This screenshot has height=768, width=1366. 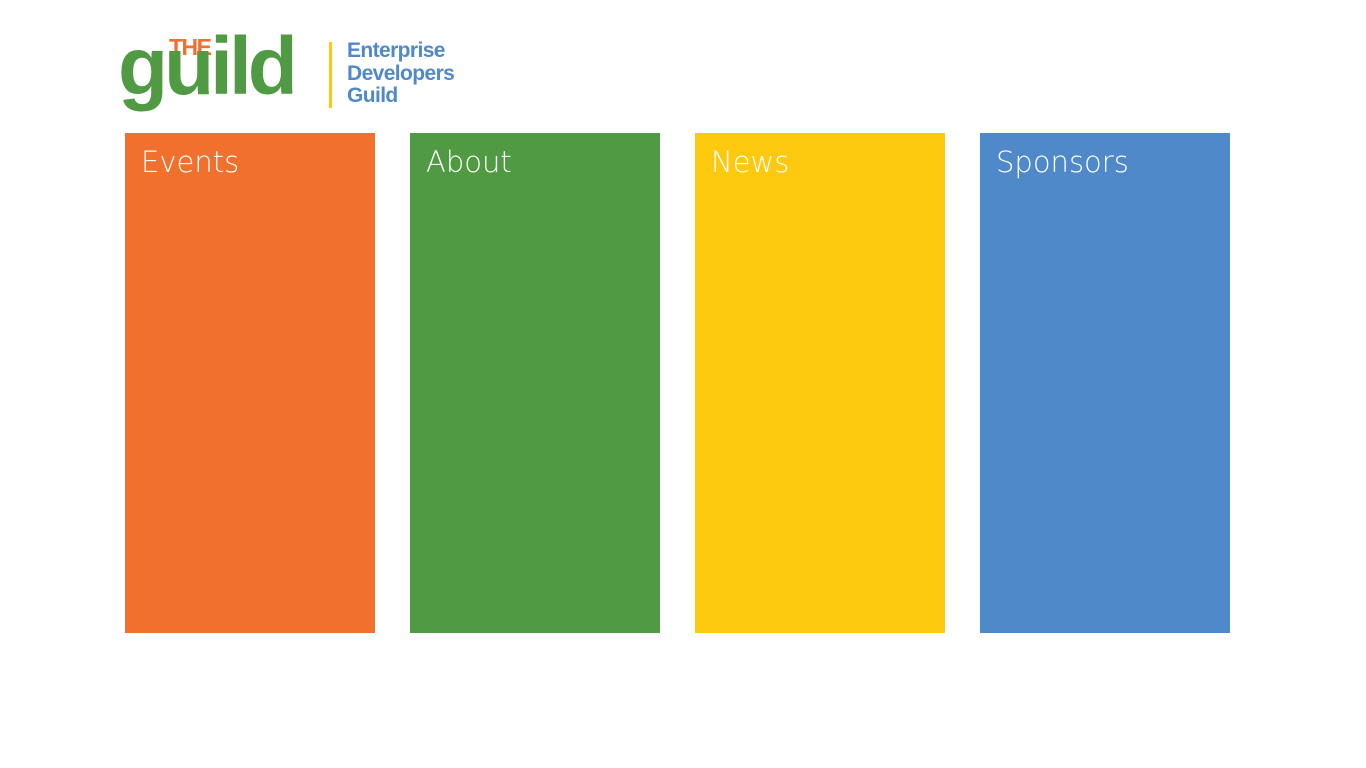 What do you see at coordinates (330, 75) in the screenshot?
I see `logo-divider` at bounding box center [330, 75].